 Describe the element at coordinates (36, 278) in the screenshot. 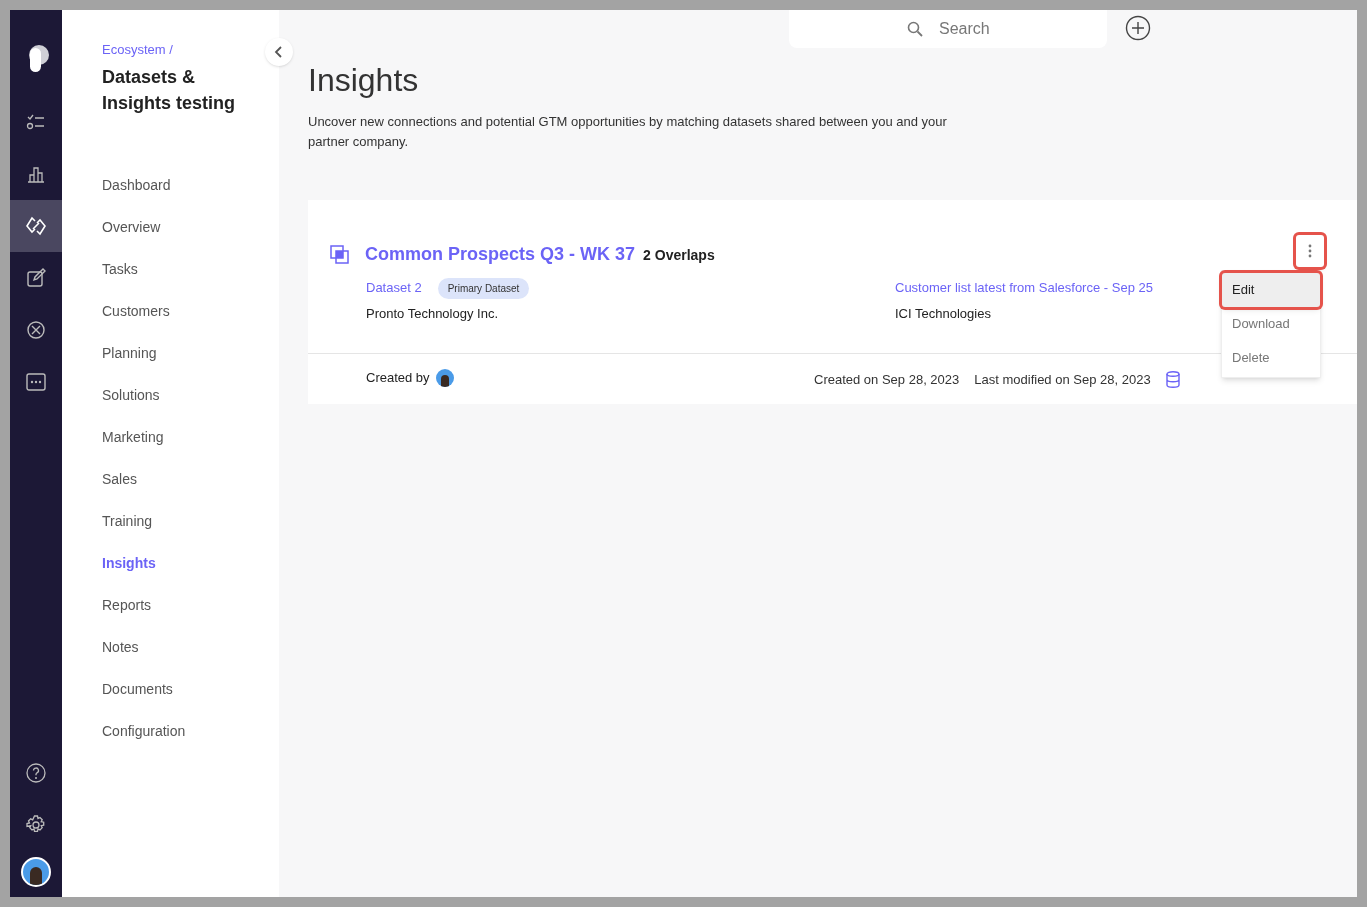

I see `edit-icon` at that location.